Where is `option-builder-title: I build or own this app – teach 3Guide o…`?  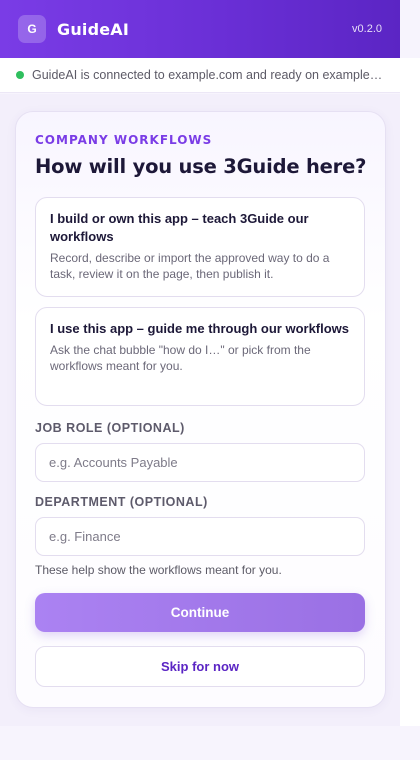
option-builder-title: I build or own this app – teach 3Guide o… is located at coordinates (179, 227).